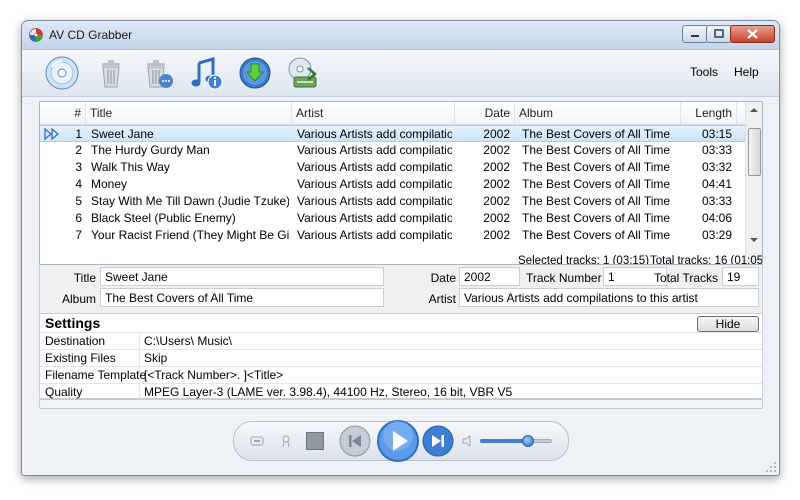 The image size is (800, 500). Describe the element at coordinates (214, 375) in the screenshot. I see `setting-value: [<Track Number>. ]<Title>` at that location.